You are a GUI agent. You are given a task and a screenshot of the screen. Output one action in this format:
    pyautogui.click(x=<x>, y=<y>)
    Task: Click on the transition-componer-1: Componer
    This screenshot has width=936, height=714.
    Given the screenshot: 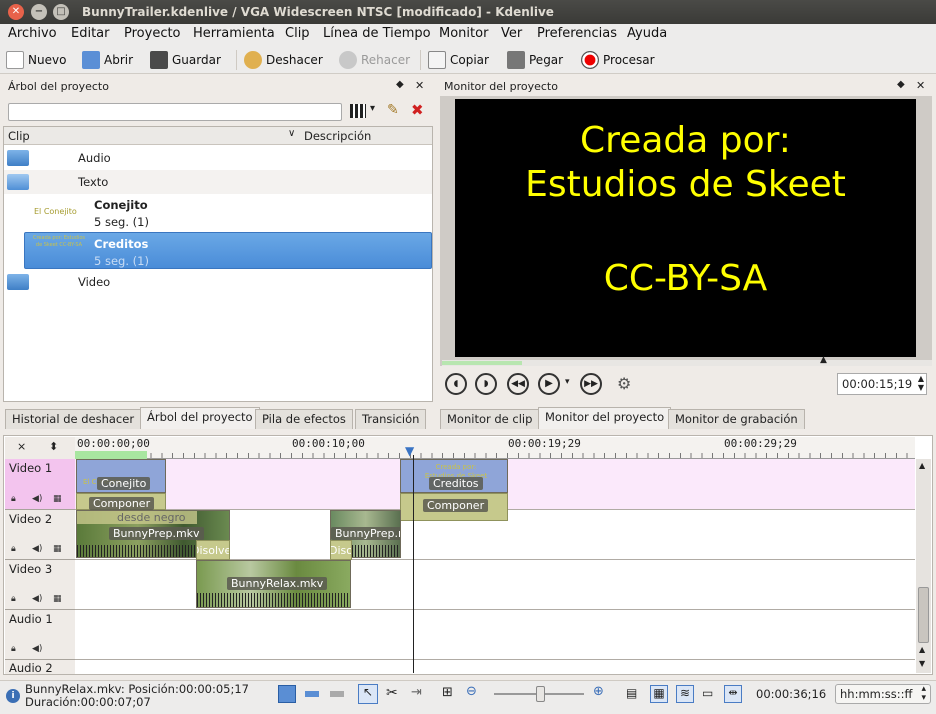 What is the action you would take?
    pyautogui.click(x=121, y=501)
    